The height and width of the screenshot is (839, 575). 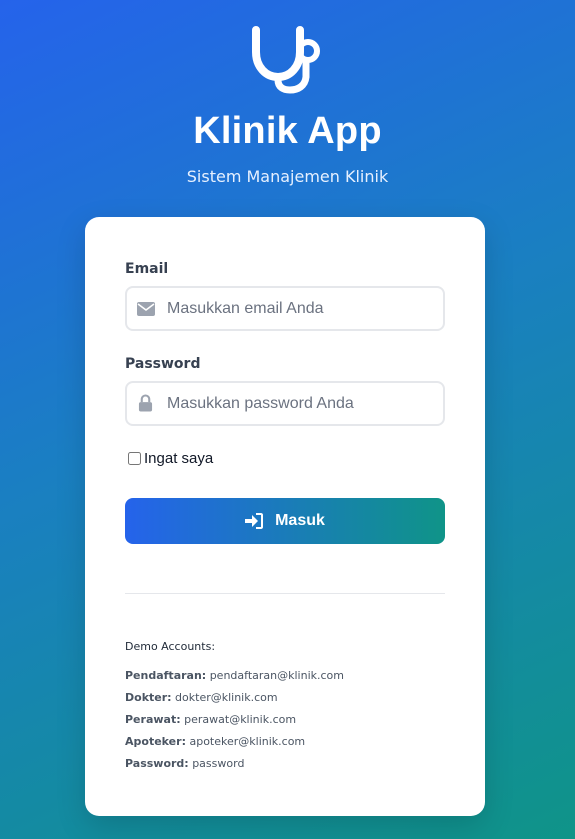 I want to click on demo-account-item: Password: password, so click(x=234, y=767).